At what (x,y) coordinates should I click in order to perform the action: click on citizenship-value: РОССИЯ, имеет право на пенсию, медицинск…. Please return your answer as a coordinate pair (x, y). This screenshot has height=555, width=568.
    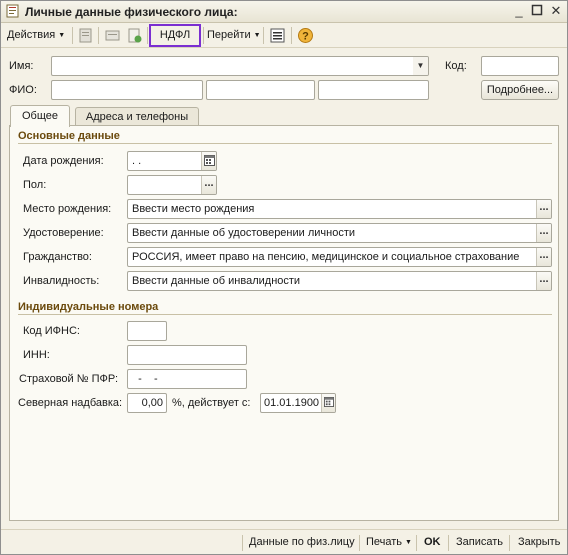
    Looking at the image, I should click on (326, 257).